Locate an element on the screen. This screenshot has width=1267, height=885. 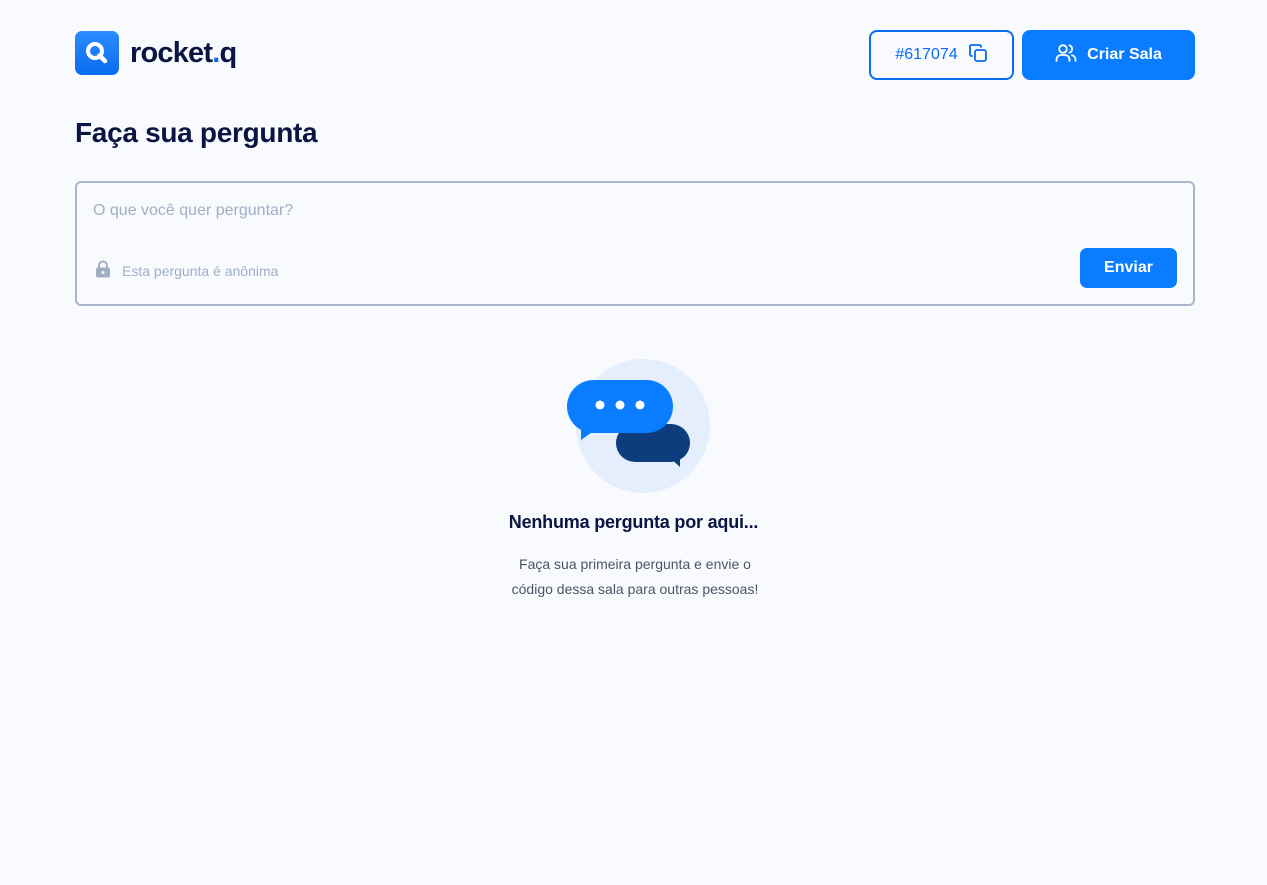
question-input is located at coordinates (633, 211).